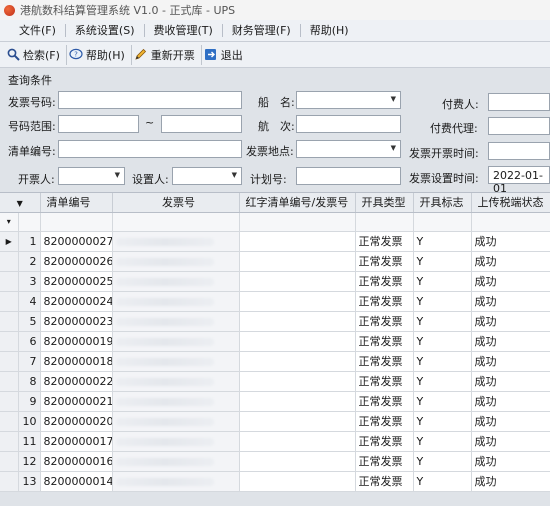 The height and width of the screenshot is (506, 550). I want to click on menu-help: 帮助(H), so click(329, 30).